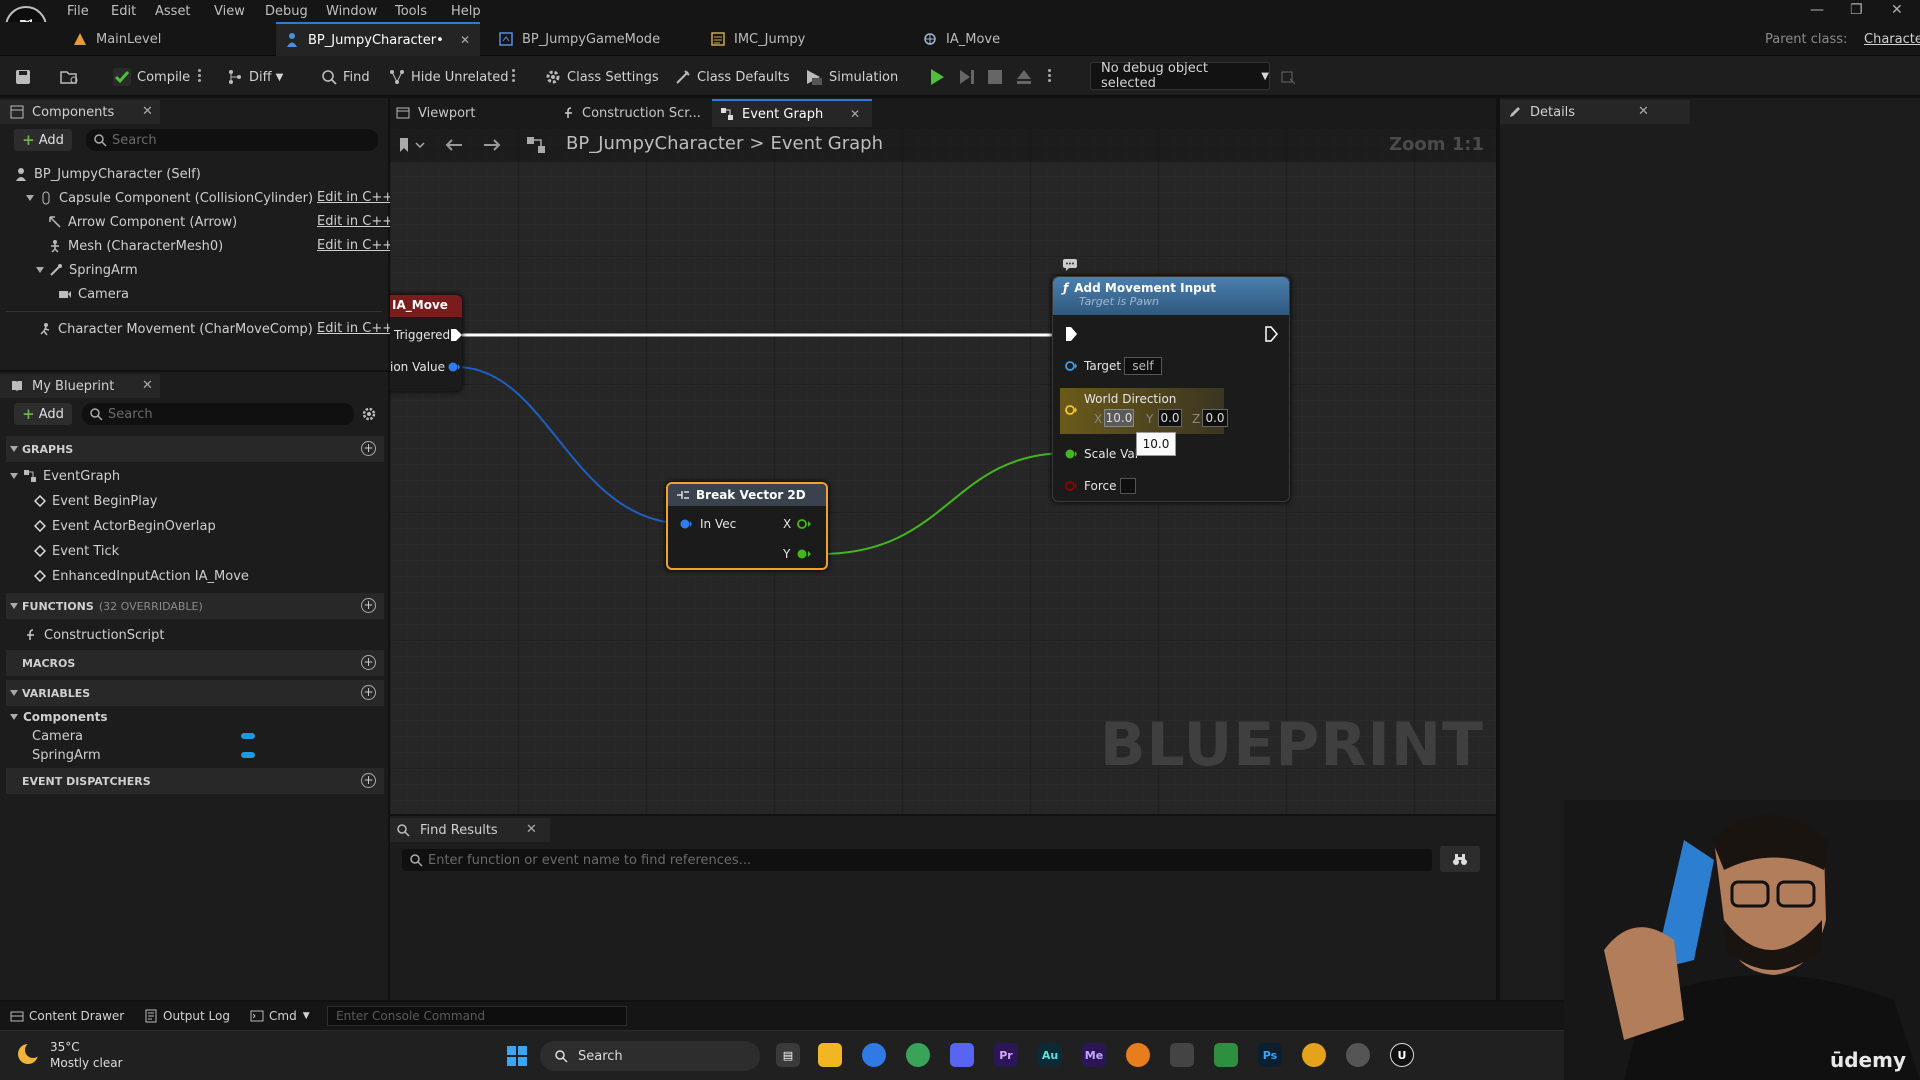 This screenshot has width=1920, height=1080. I want to click on tab-imc-jumpy: IMC_Jumpy, so click(802, 39).